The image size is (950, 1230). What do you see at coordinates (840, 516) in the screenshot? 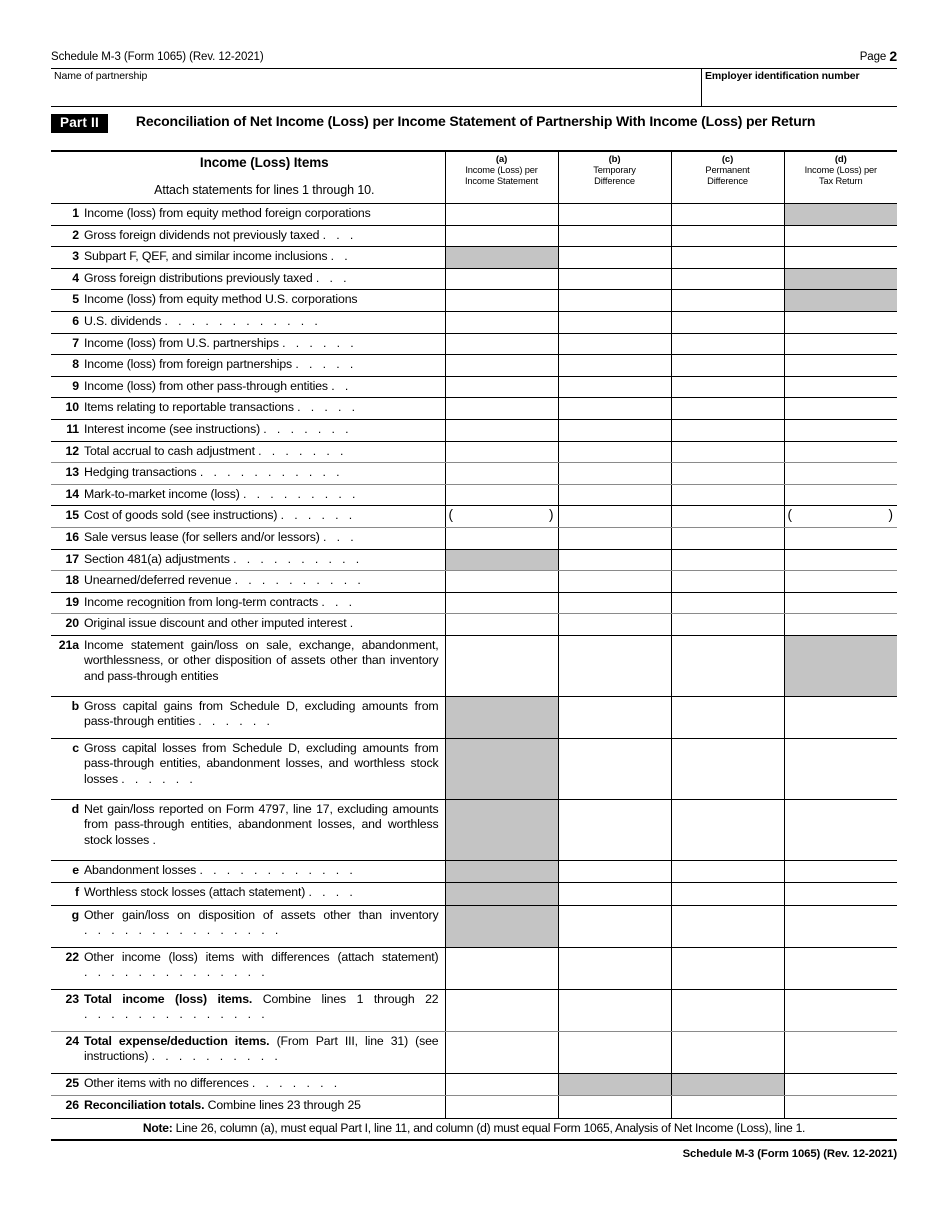
I see `amount-cell-col-d: ()` at bounding box center [840, 516].